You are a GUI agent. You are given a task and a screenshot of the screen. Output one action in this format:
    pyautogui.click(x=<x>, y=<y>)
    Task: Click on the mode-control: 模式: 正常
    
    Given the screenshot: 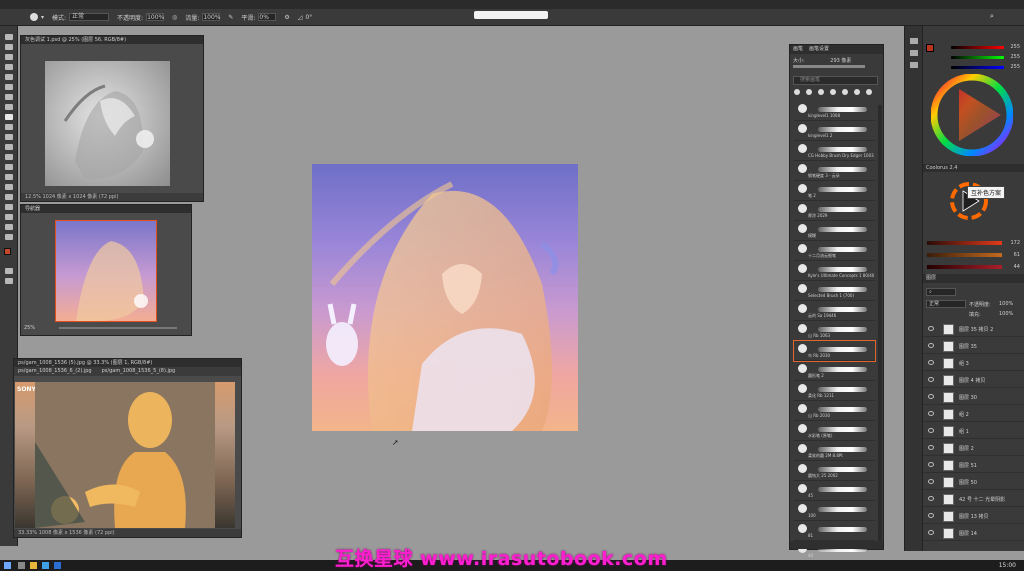 What is the action you would take?
    pyautogui.click(x=81, y=17)
    